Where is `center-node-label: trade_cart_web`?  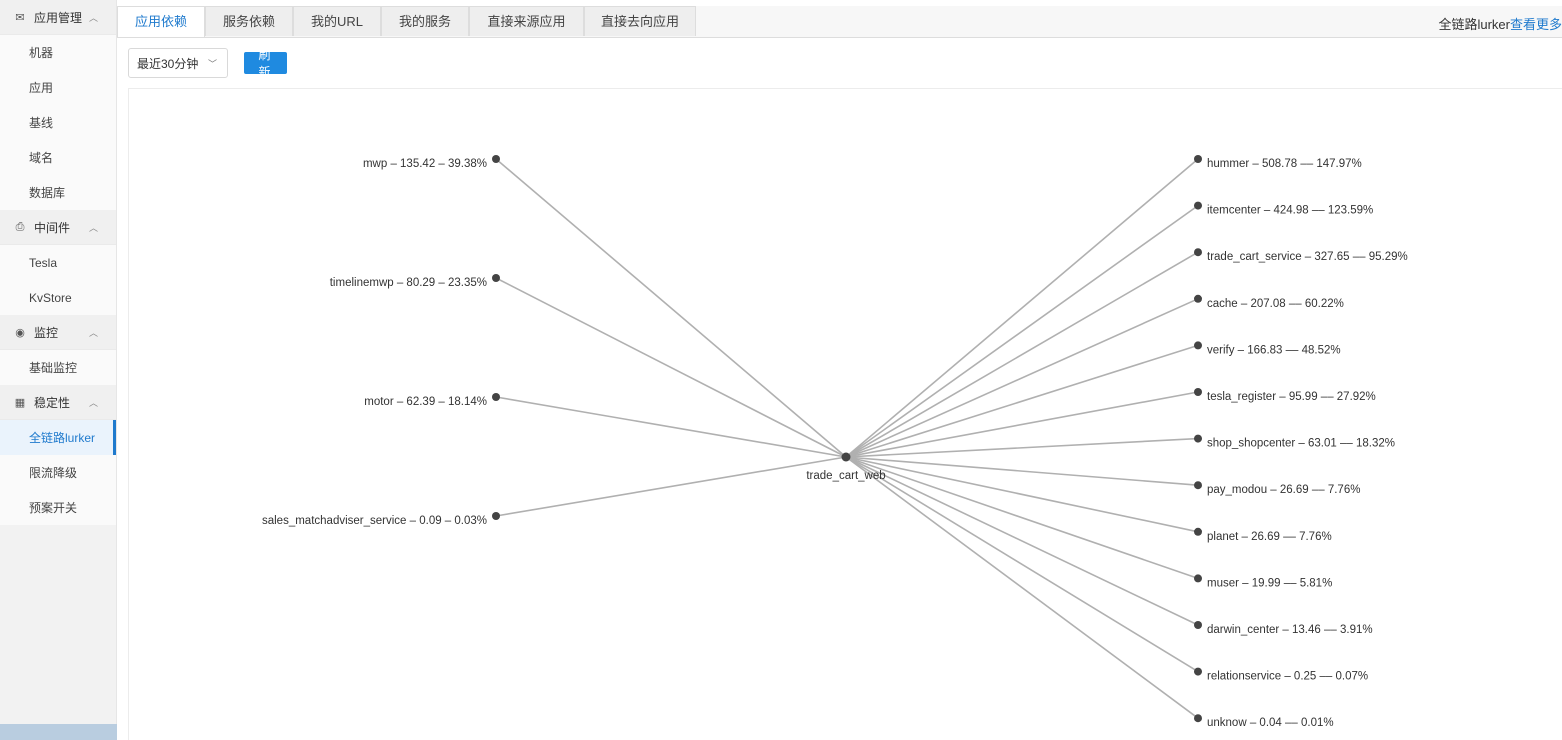
center-node-label: trade_cart_web is located at coordinates (845, 476).